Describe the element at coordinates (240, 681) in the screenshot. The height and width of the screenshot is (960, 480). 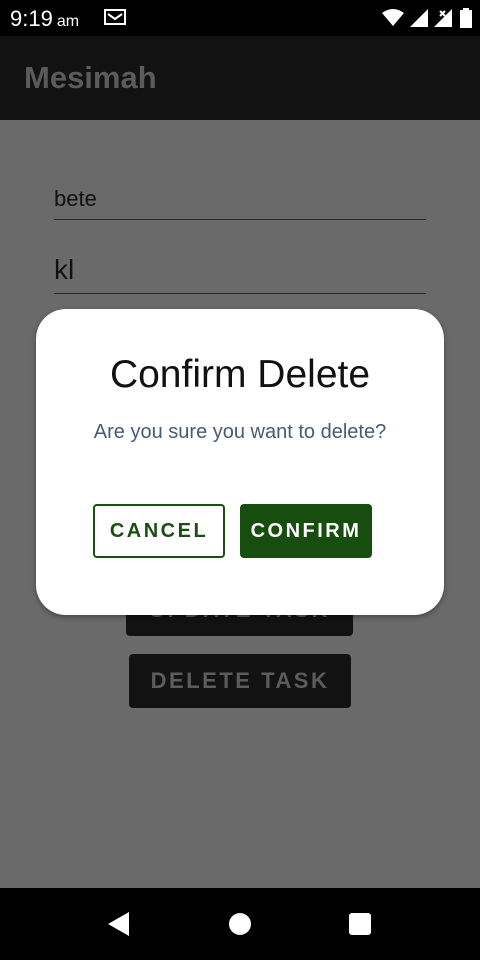
I see `delete-task-button: DELETE TASK` at that location.